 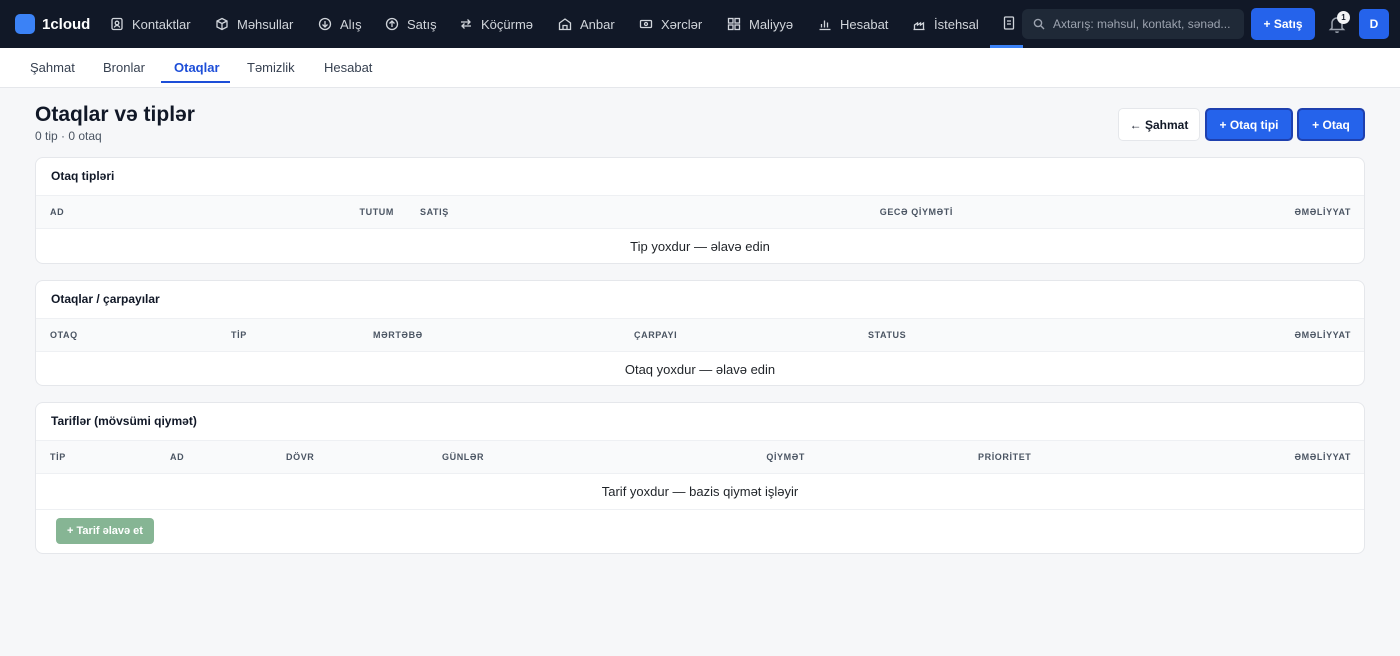 I want to click on active-tab-indicator, so click(x=195, y=82).